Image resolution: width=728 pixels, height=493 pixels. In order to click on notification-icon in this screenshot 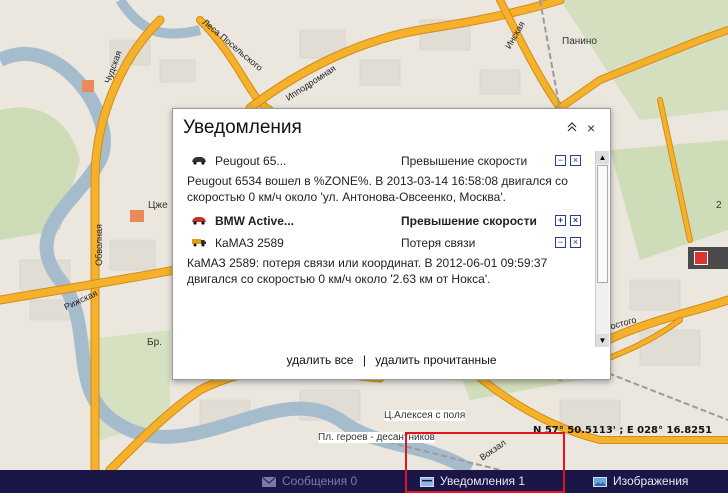, I will do `click(427, 481)`.